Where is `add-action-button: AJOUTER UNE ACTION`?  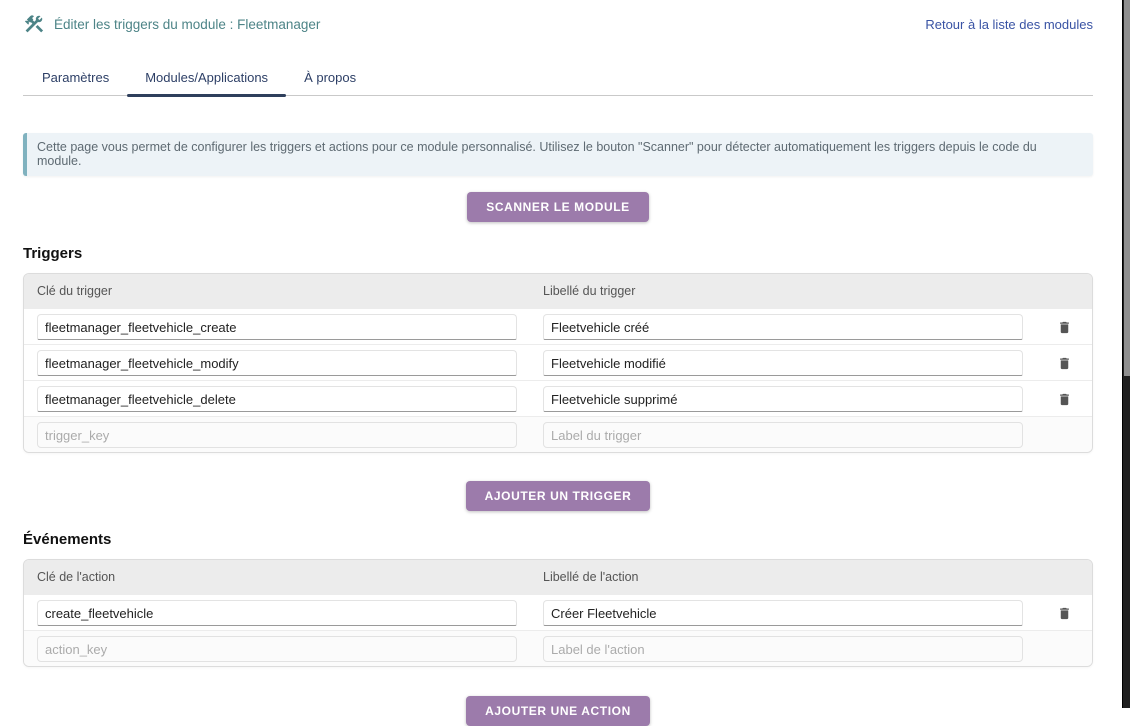 add-action-button: AJOUTER UNE ACTION is located at coordinates (558, 711).